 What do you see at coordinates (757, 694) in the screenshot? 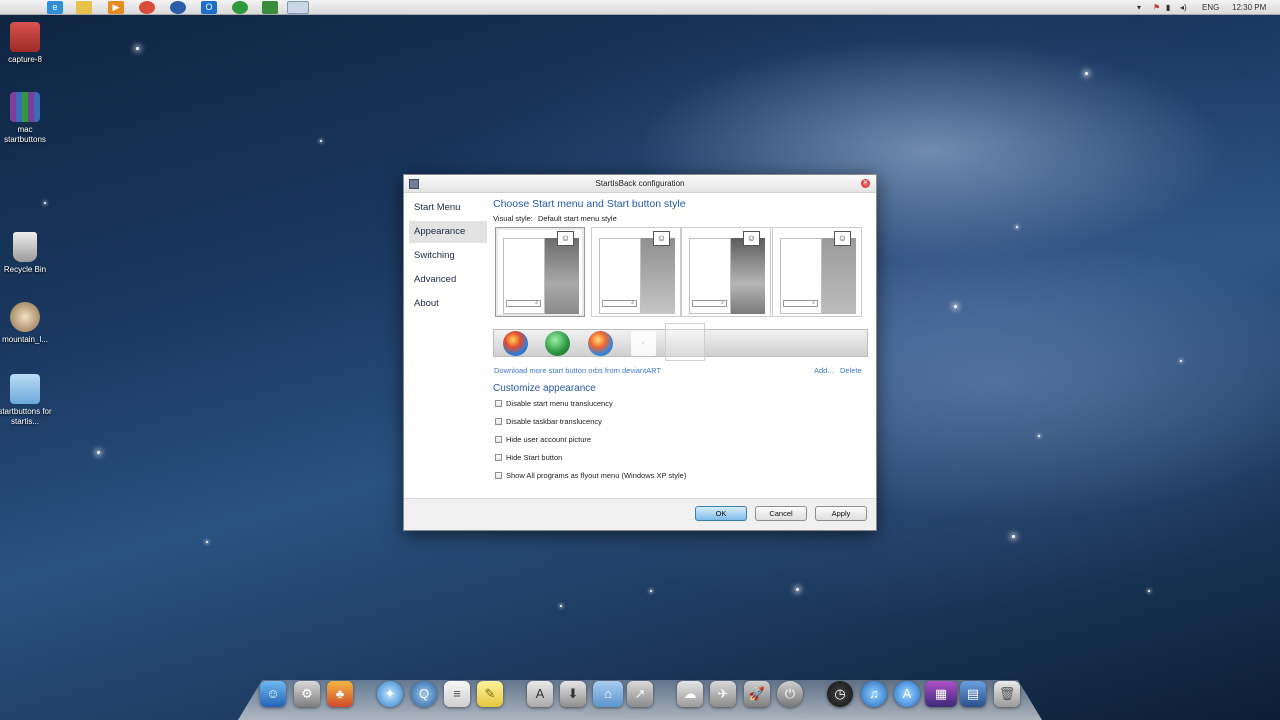
I see `launchpad-icon: 🚀` at bounding box center [757, 694].